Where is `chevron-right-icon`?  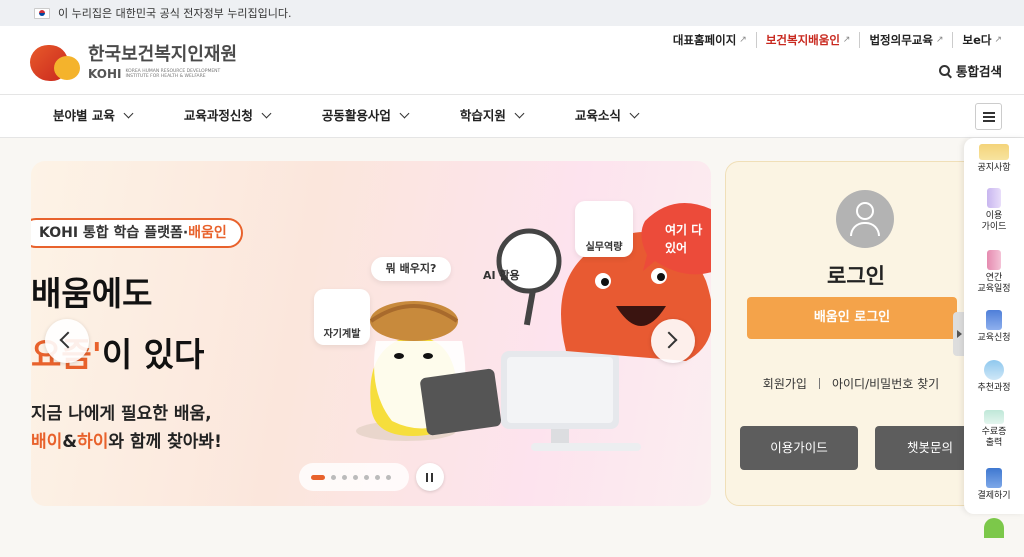 chevron-right-icon is located at coordinates (669, 340).